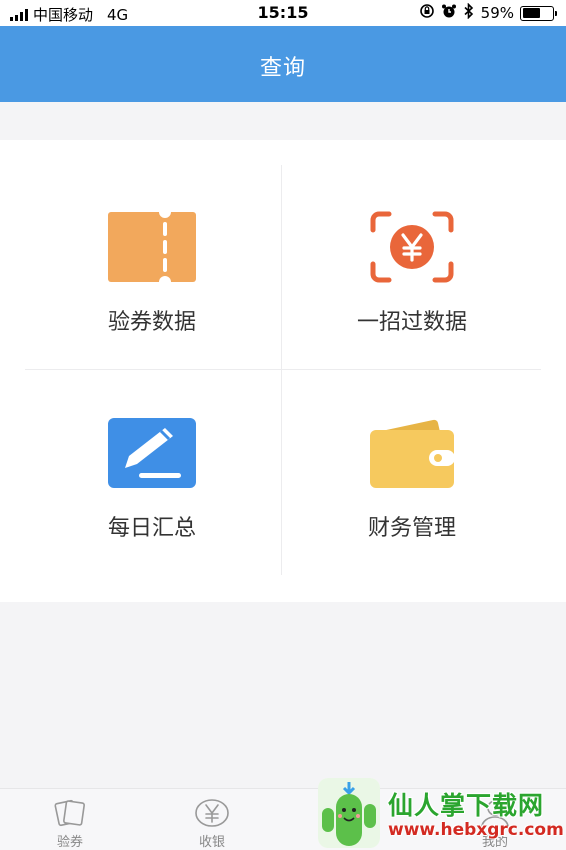 The image size is (566, 850). What do you see at coordinates (427, 13) in the screenshot?
I see `orientation-lock-icon` at bounding box center [427, 13].